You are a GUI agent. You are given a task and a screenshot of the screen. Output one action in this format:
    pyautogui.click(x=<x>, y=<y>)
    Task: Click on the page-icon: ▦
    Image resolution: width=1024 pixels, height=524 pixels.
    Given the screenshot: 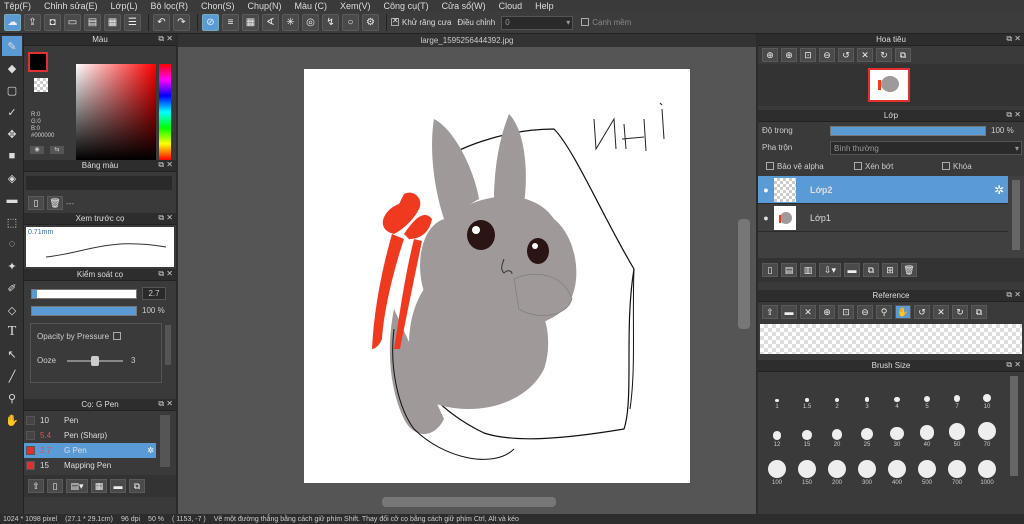 What is the action you would take?
    pyautogui.click(x=99, y=486)
    